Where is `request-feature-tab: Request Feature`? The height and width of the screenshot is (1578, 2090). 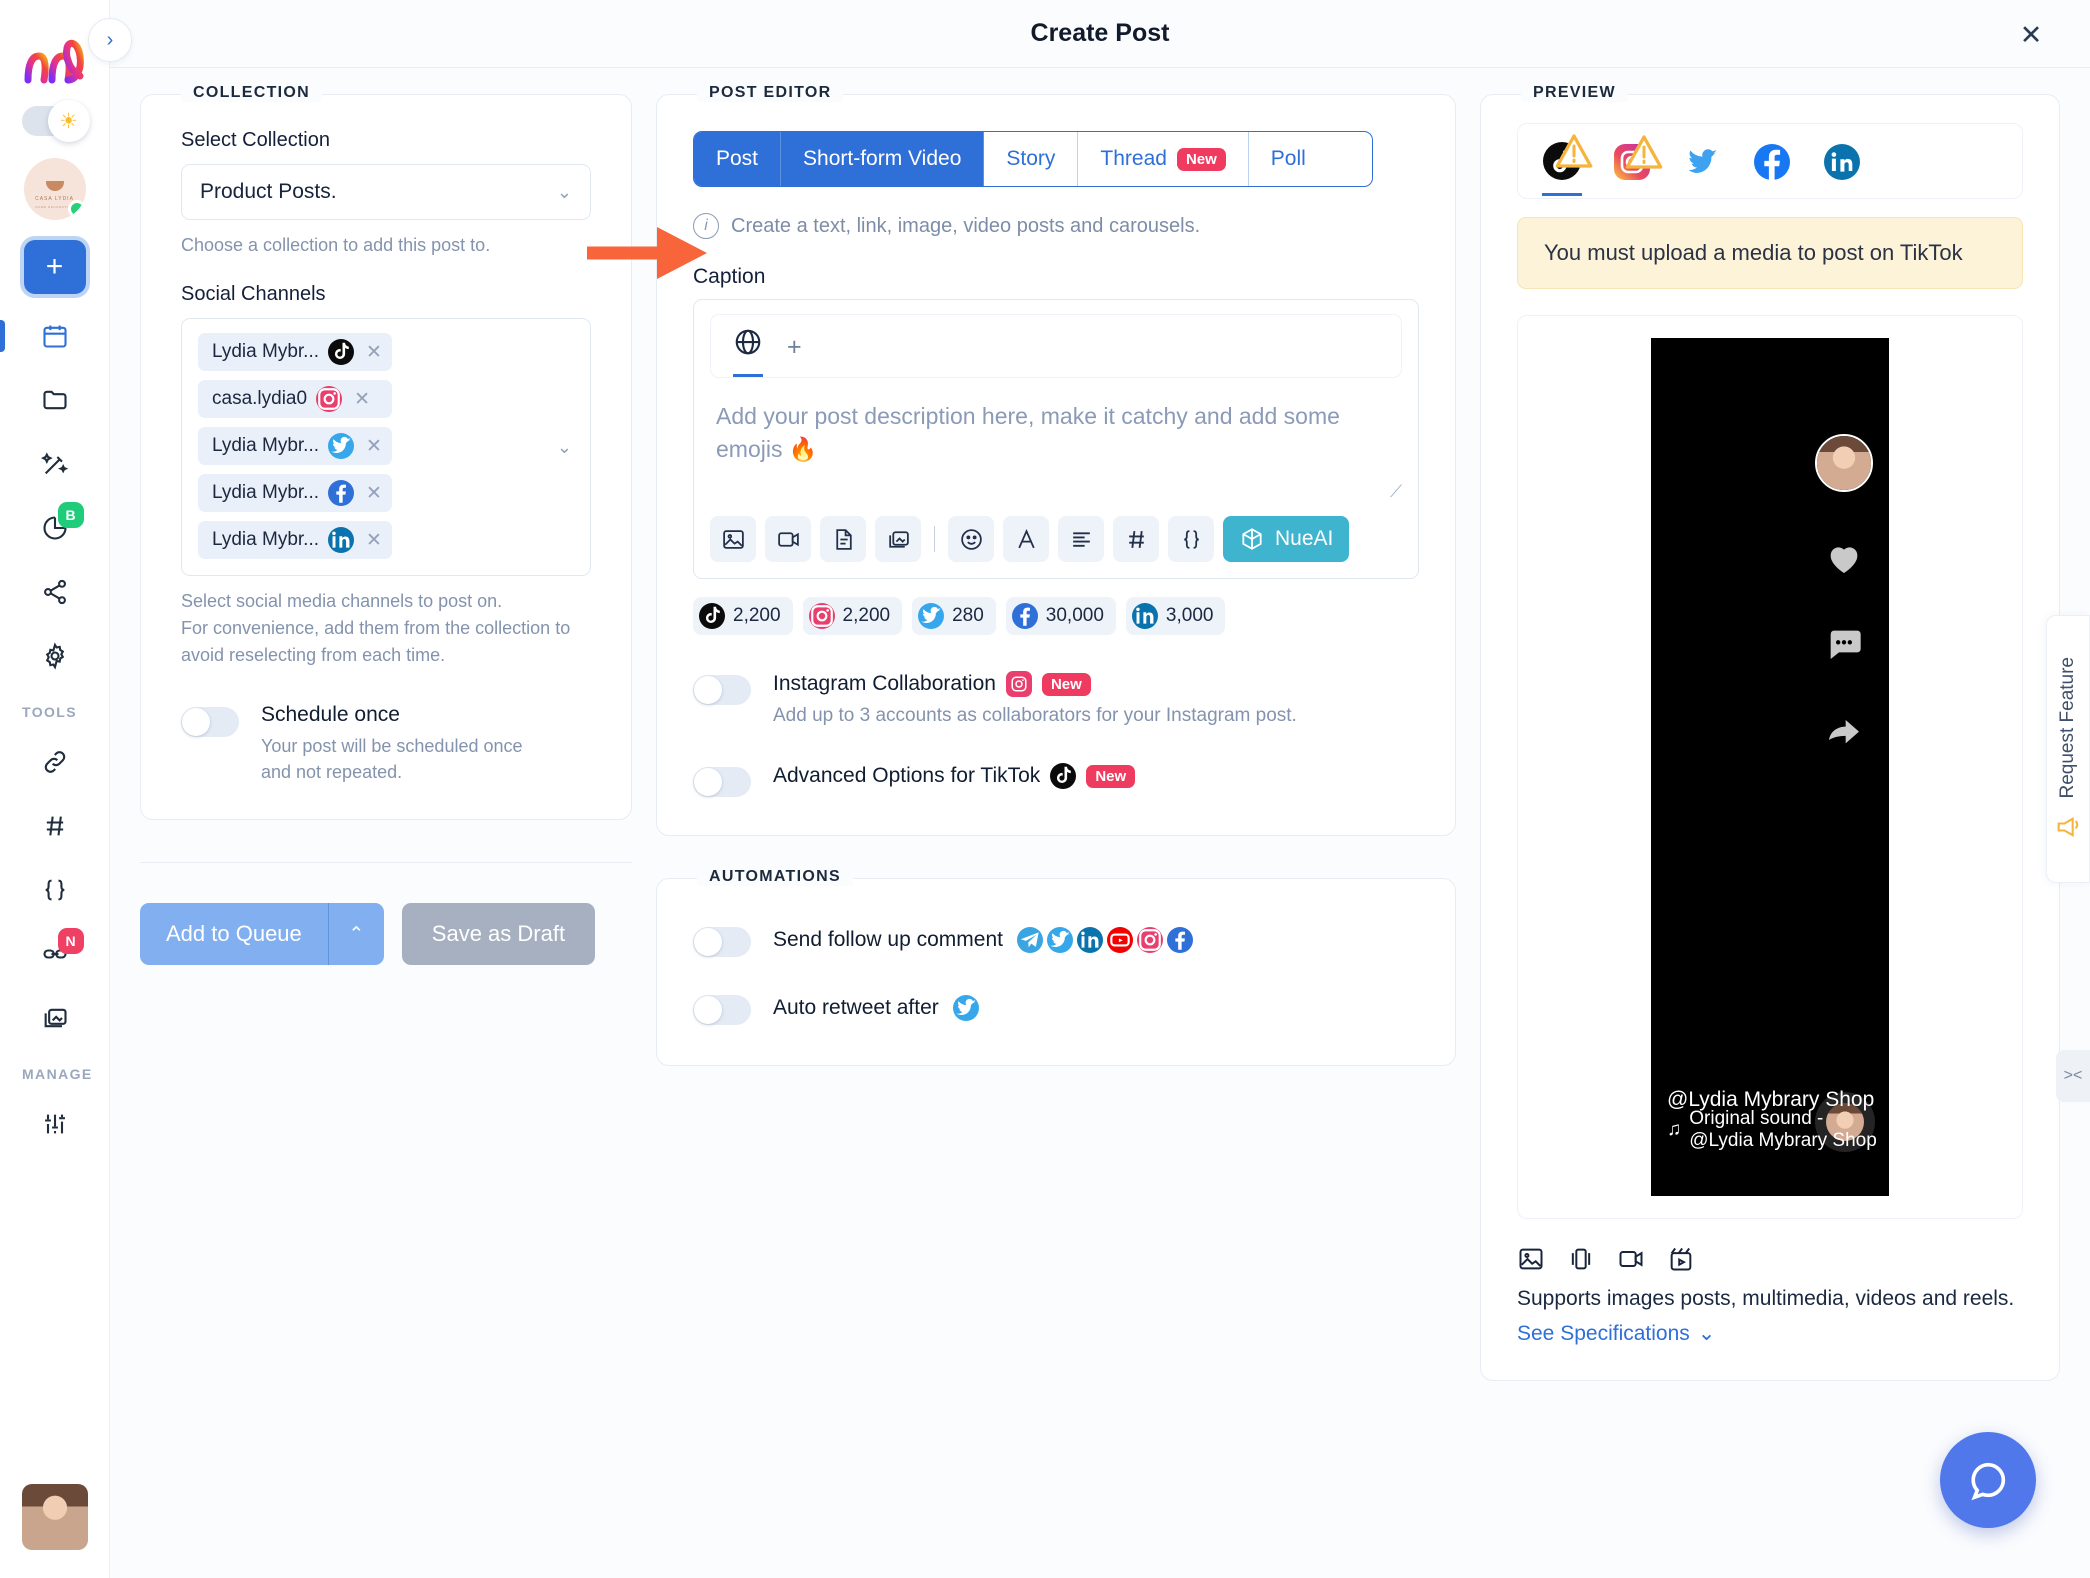
request-feature-tab: Request Feature is located at coordinates (2068, 749).